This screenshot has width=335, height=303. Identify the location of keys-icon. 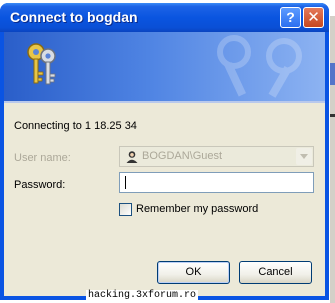
(41, 64).